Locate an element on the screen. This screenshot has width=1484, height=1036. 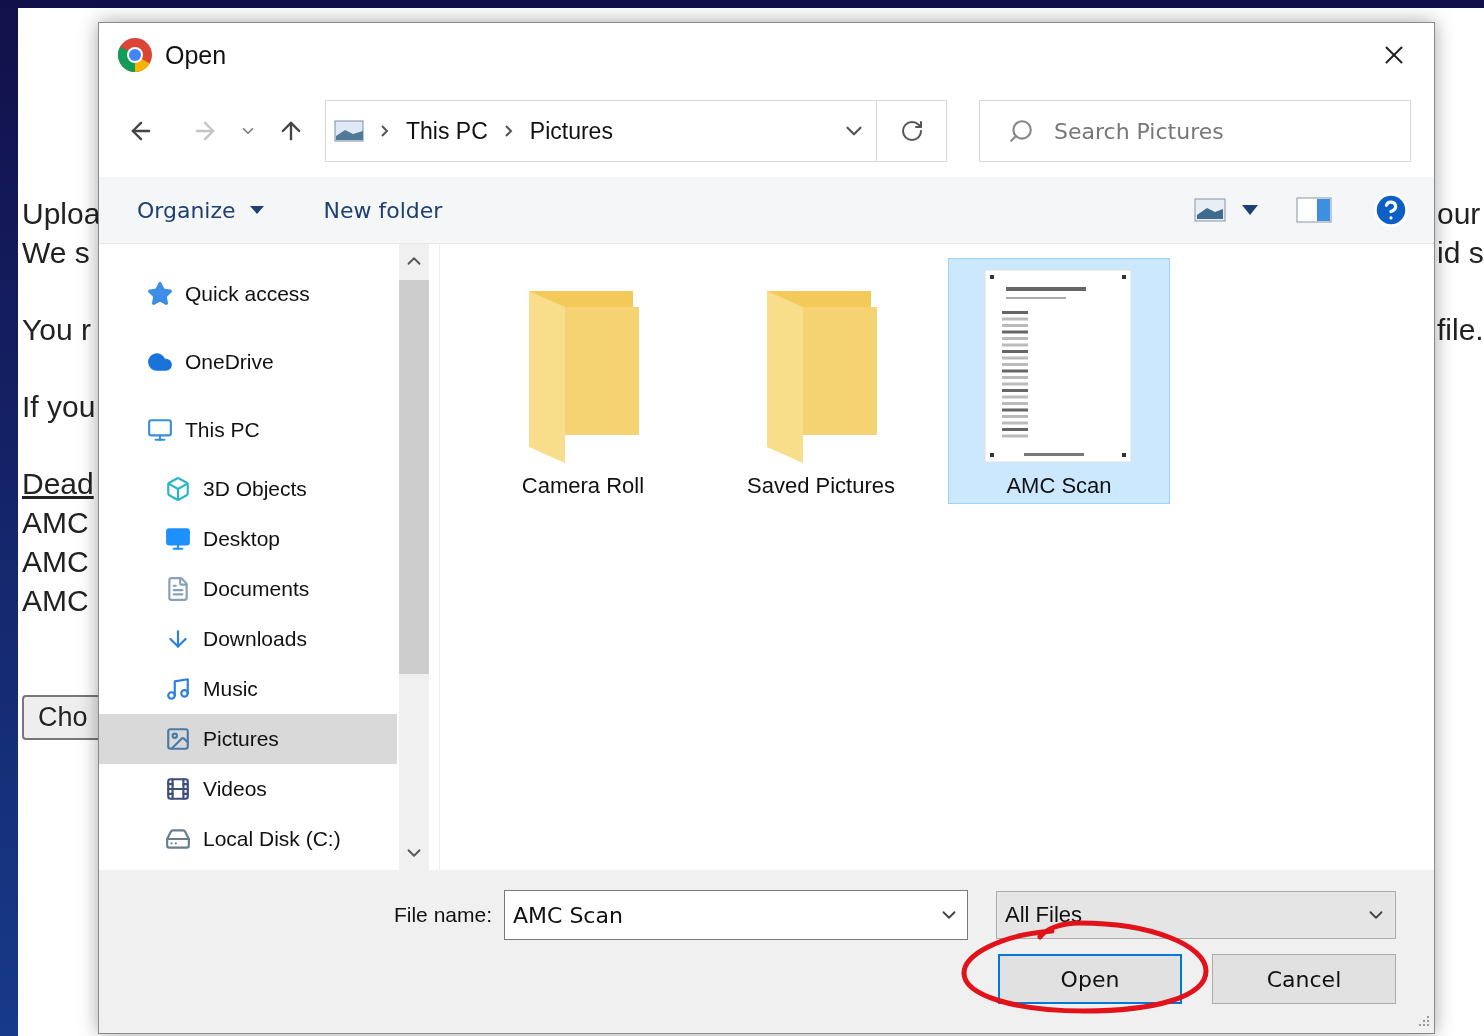
breadcrumb-item: This PC is located at coordinates (447, 131).